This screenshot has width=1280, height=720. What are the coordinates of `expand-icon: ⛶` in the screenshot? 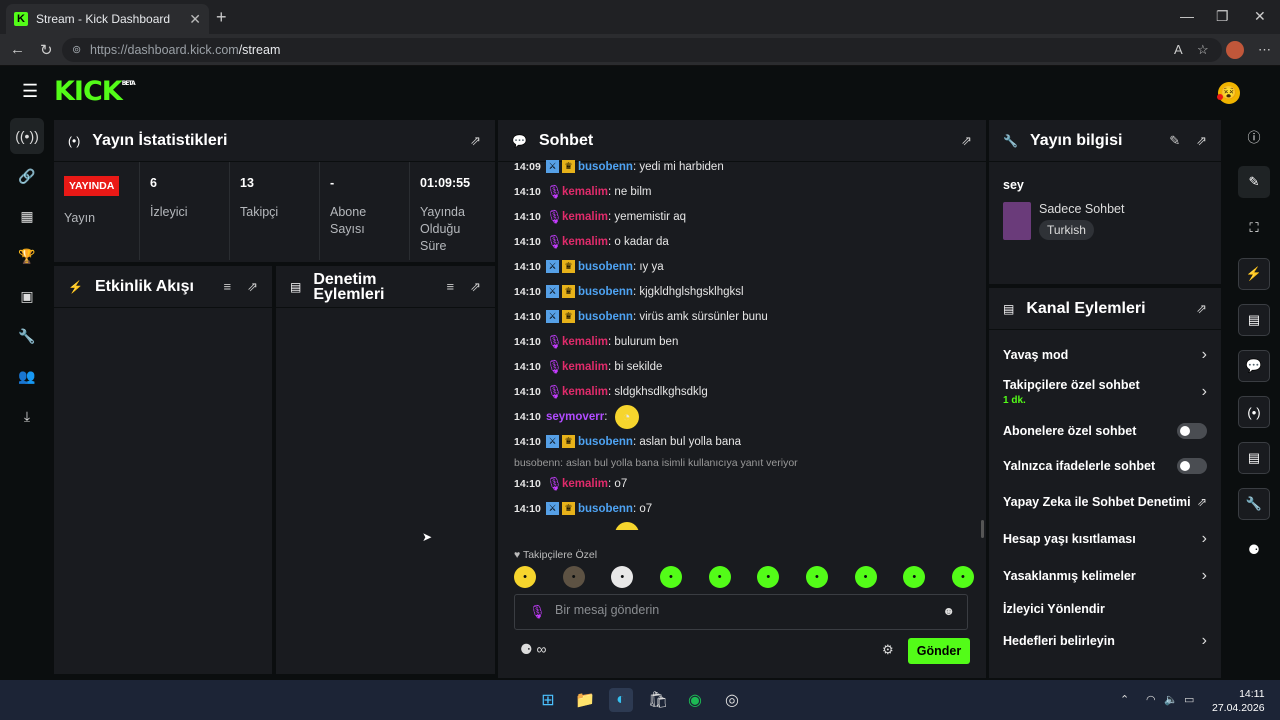 It's located at (1254, 228).